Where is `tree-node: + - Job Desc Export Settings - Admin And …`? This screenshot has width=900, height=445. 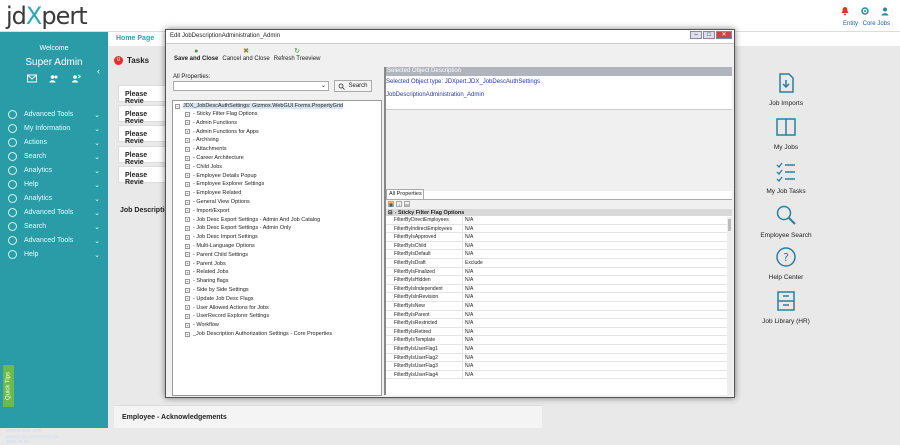
tree-node: + - Job Desc Export Settings - Admin And … is located at coordinates (252, 220).